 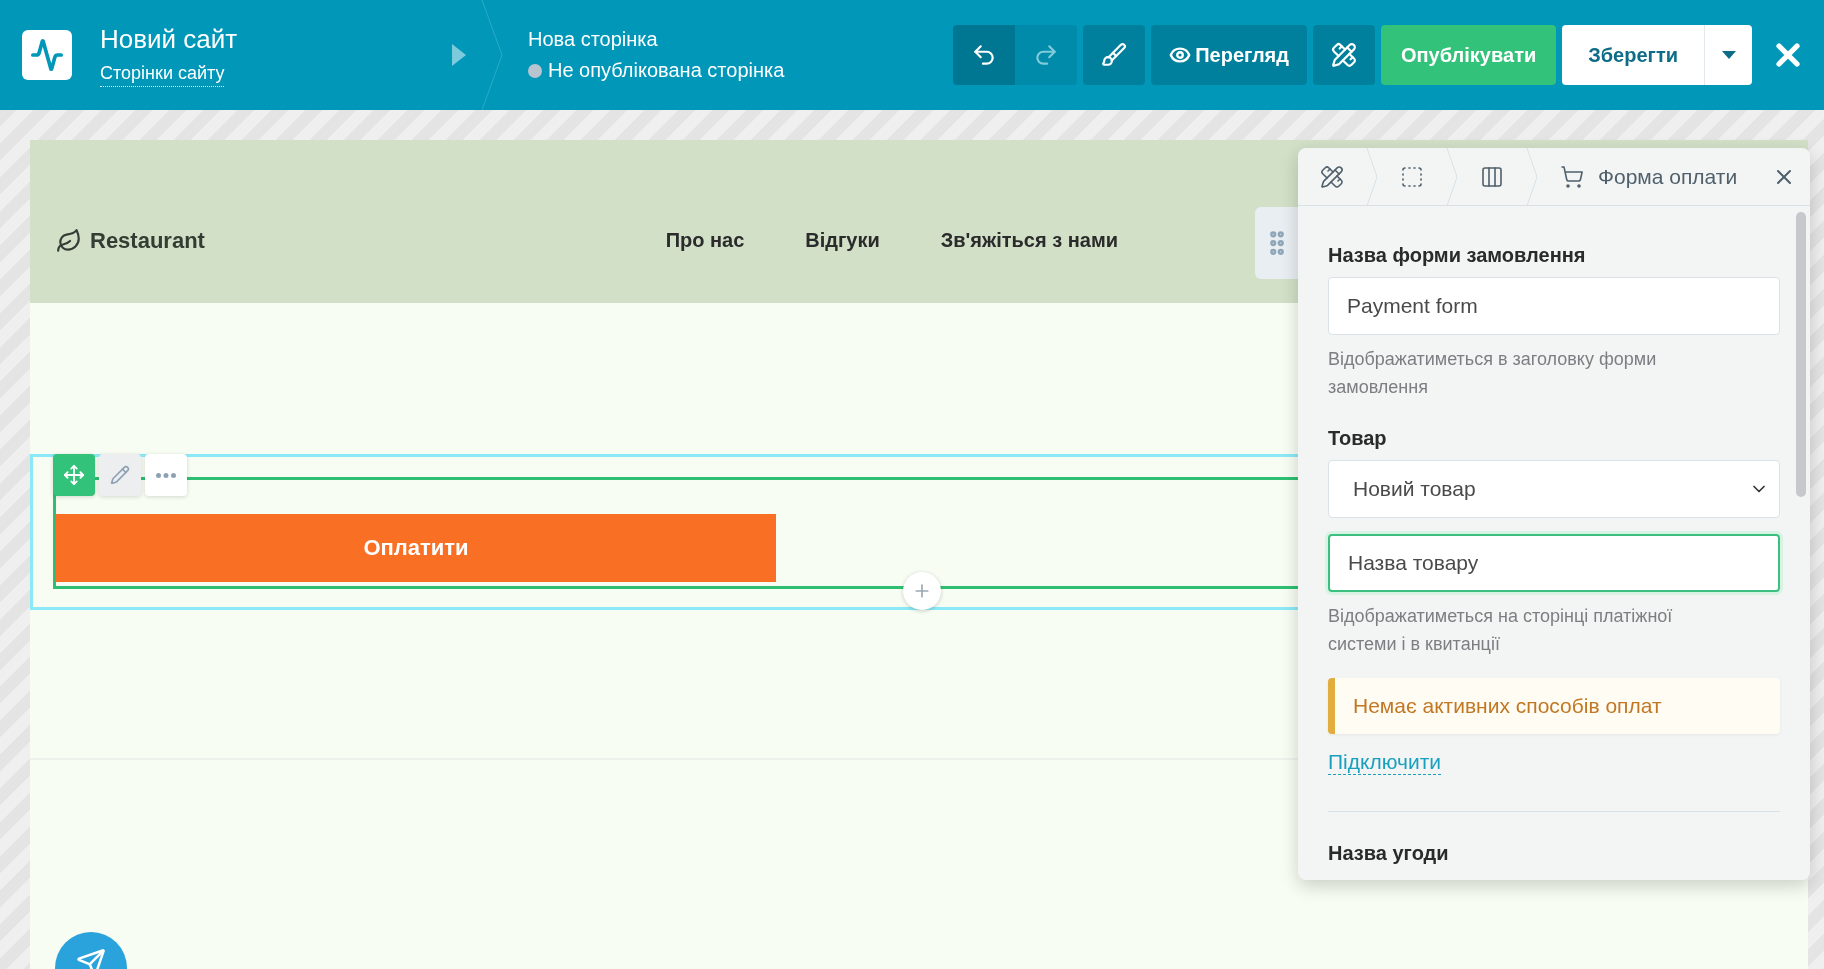 What do you see at coordinates (1457, 255) in the screenshot?
I see `field-label: Назва форми замовлення` at bounding box center [1457, 255].